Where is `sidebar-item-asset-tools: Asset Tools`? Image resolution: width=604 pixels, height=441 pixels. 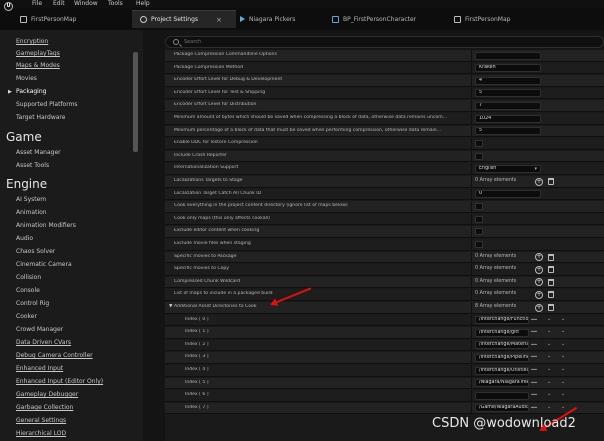
sidebar-item-asset-tools: Asset Tools is located at coordinates (32, 165).